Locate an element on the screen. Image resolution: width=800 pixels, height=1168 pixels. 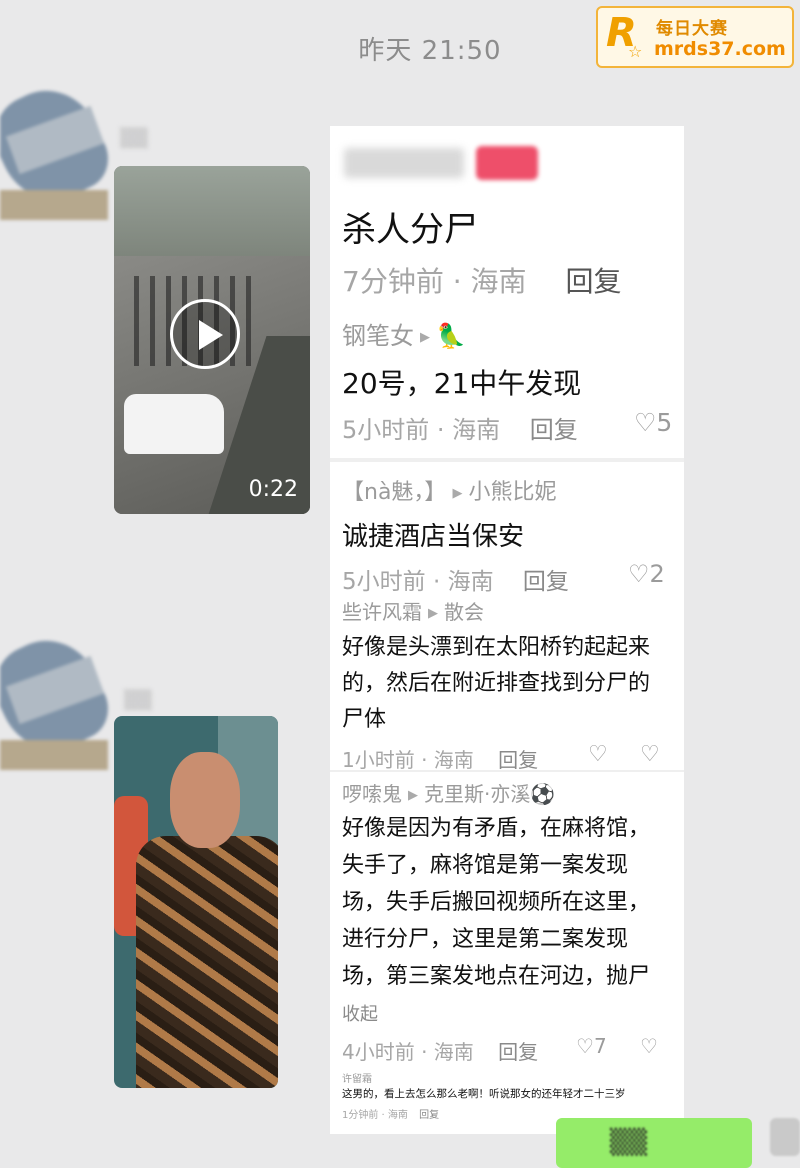
author-tag-blurred is located at coordinates (507, 163).